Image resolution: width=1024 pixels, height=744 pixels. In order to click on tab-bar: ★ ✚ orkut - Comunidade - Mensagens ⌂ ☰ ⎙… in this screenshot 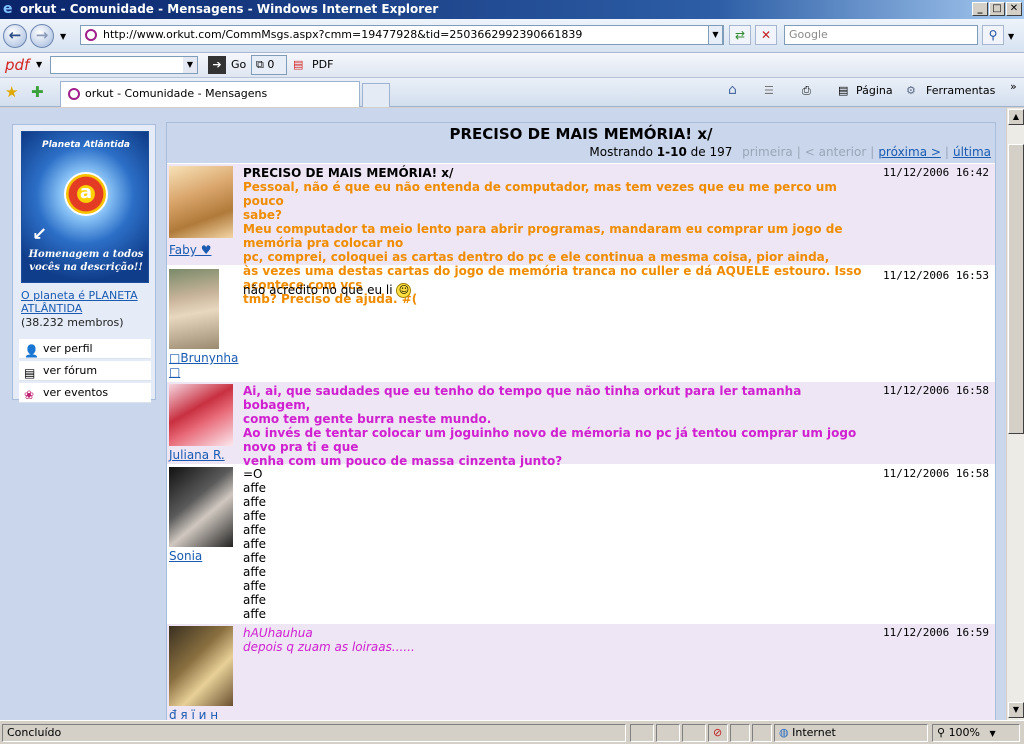, I will do `click(512, 92)`.